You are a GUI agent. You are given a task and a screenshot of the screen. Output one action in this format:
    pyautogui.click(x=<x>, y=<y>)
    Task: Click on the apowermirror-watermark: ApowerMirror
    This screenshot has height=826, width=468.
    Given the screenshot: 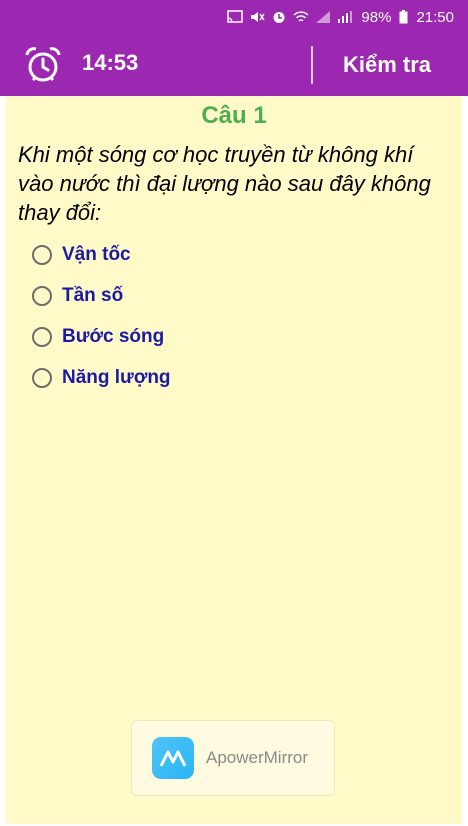 What is the action you would take?
    pyautogui.click(x=233, y=758)
    